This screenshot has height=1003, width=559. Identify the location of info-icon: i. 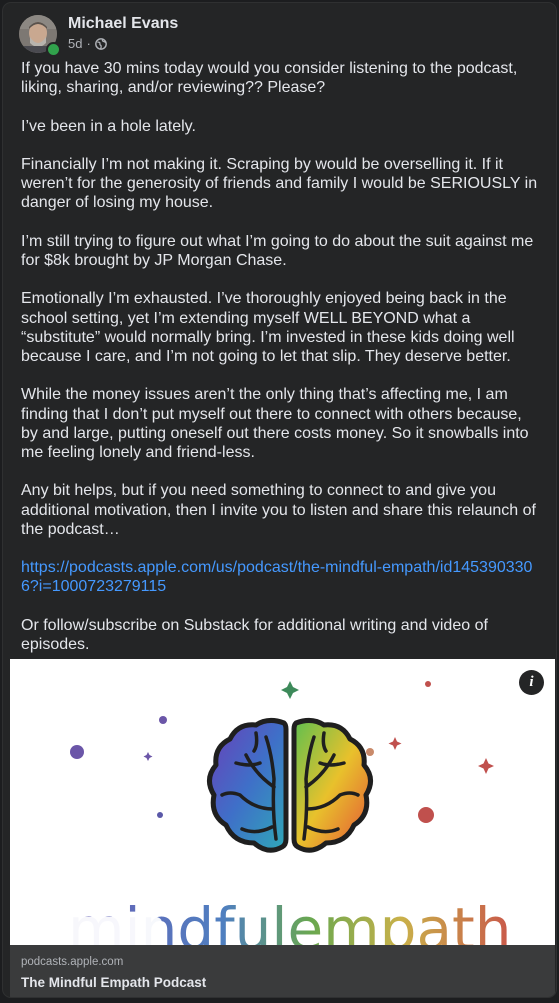
(531, 682).